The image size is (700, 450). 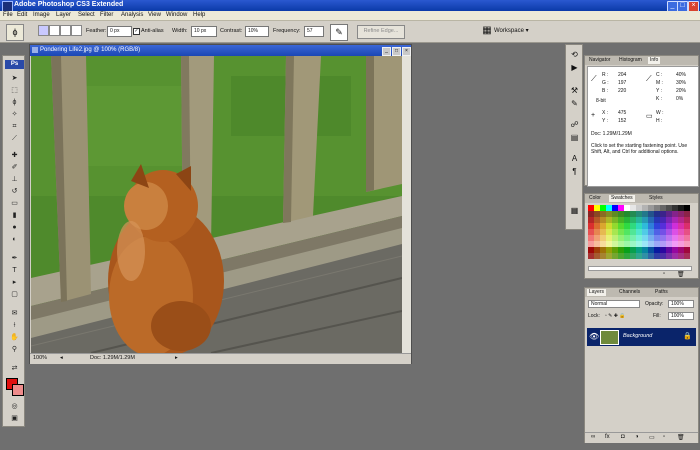 I want to click on tab-swatches: Swatches, so click(x=622, y=198).